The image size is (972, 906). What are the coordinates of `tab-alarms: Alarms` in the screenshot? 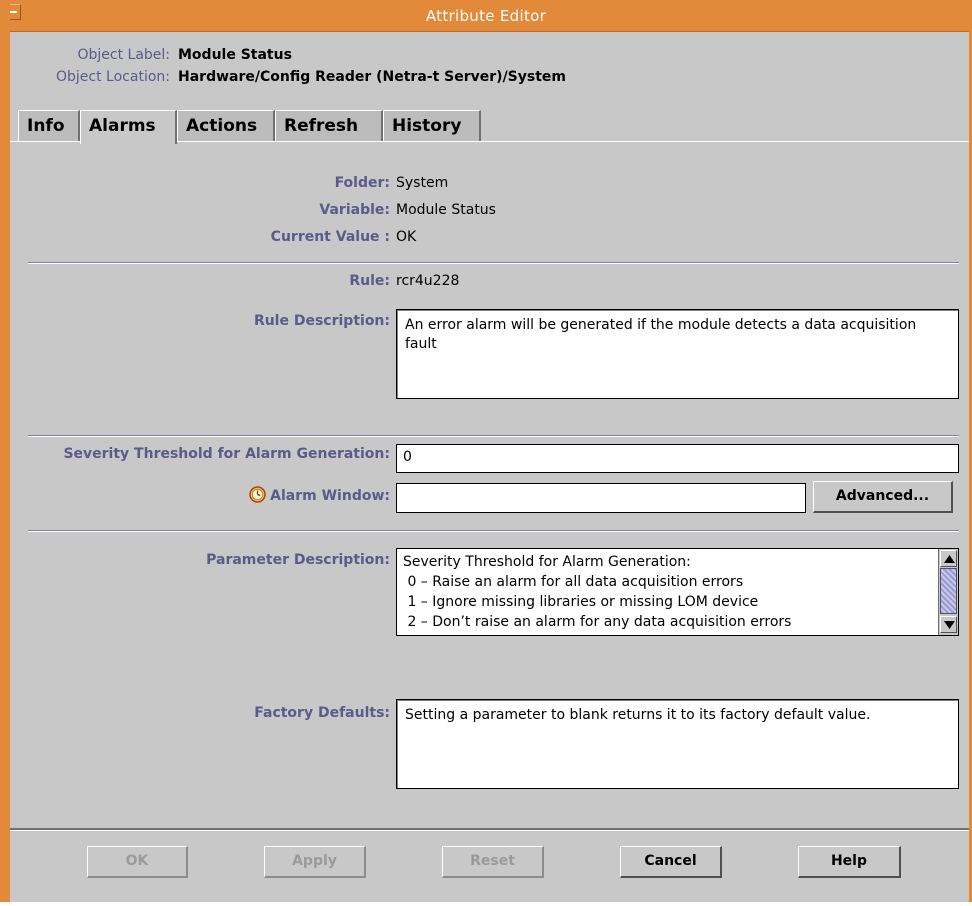 It's located at (128, 127).